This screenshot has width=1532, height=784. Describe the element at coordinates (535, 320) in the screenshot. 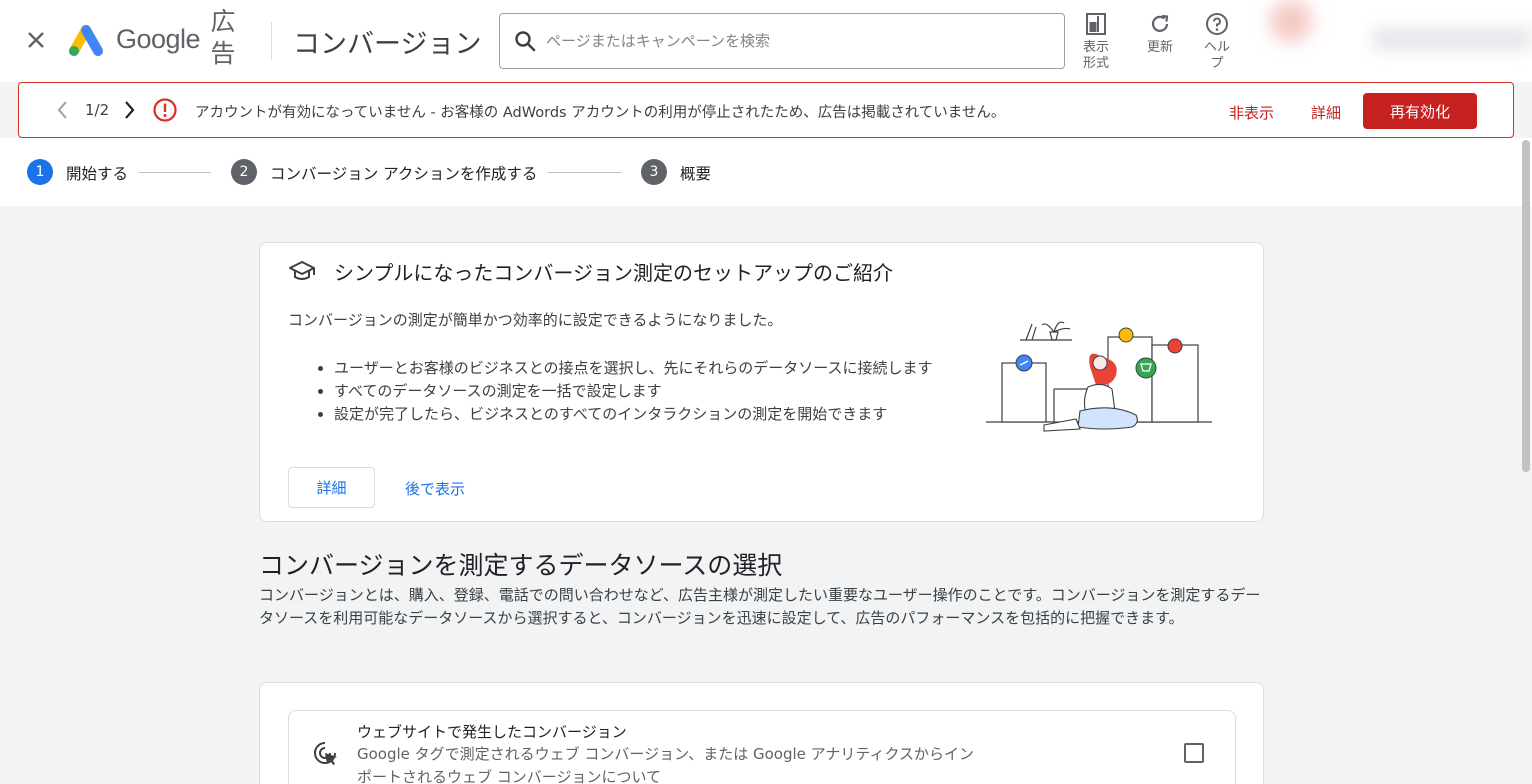

I see `intro-card-description: コンバージョンの測定が簡単かつ効率的に設定できるようになりました。` at that location.